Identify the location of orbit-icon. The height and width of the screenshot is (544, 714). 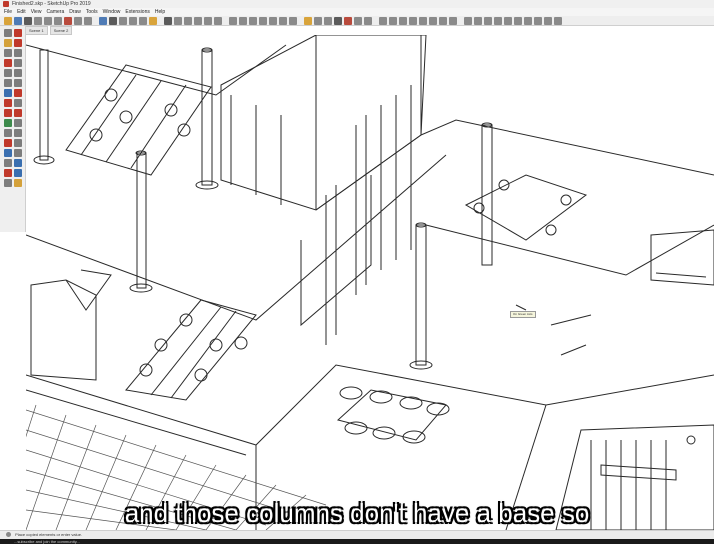
(103, 20).